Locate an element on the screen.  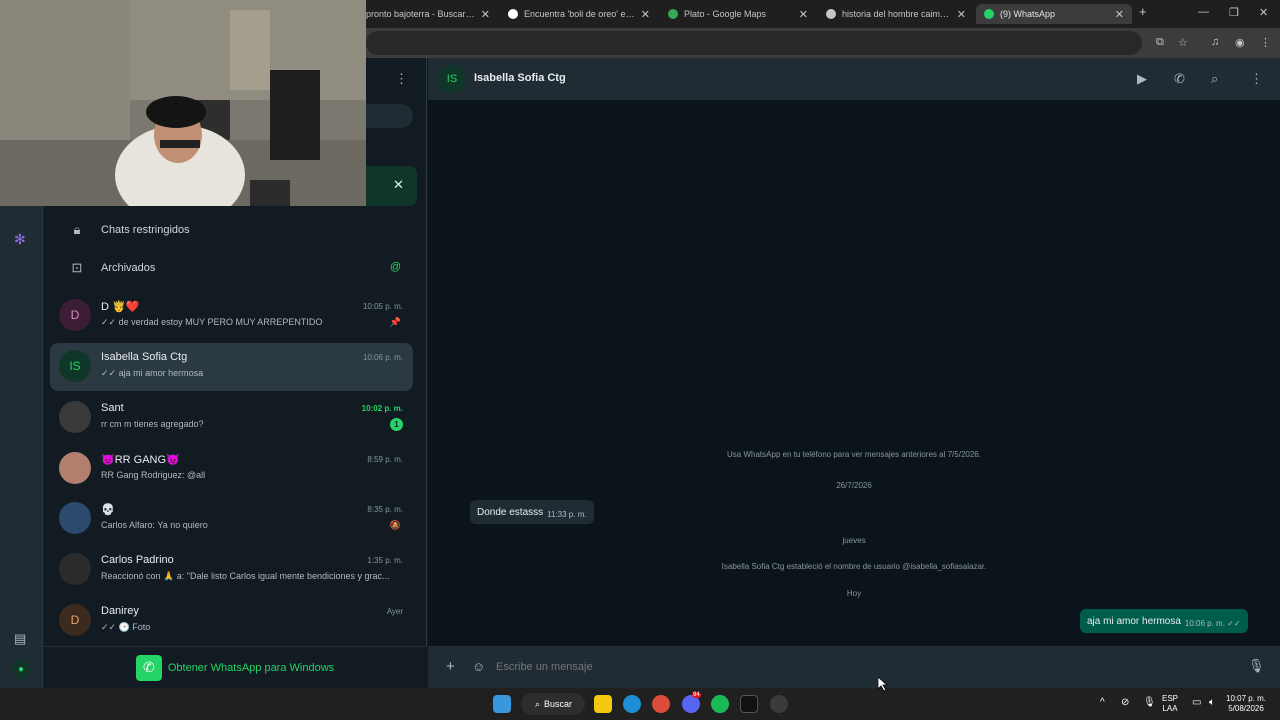
chat-name: D 🤴❤️ is located at coordinates (120, 307).